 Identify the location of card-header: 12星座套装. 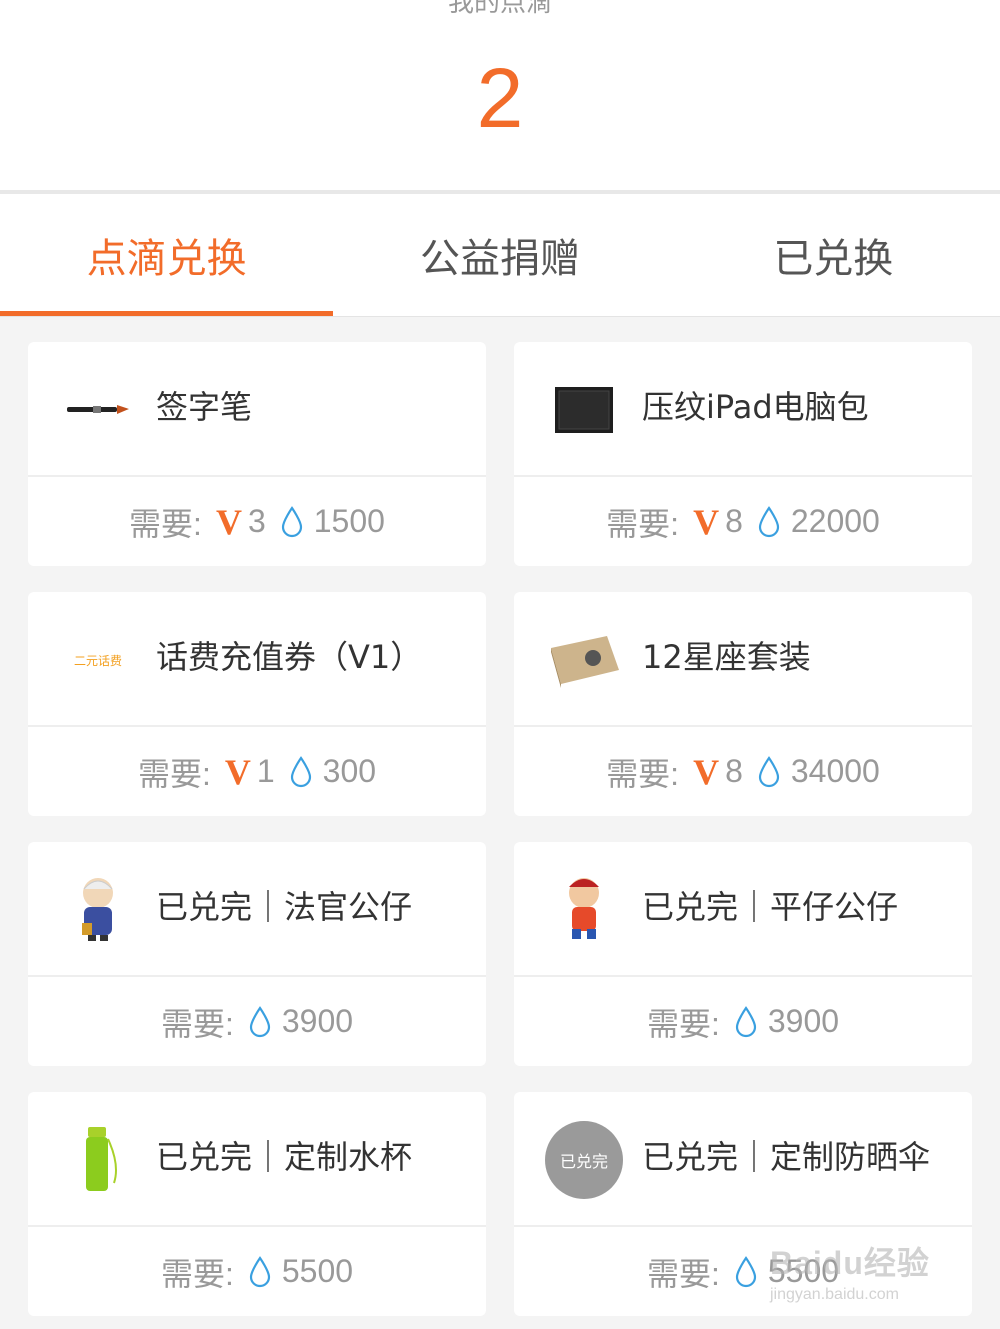
(743, 659).